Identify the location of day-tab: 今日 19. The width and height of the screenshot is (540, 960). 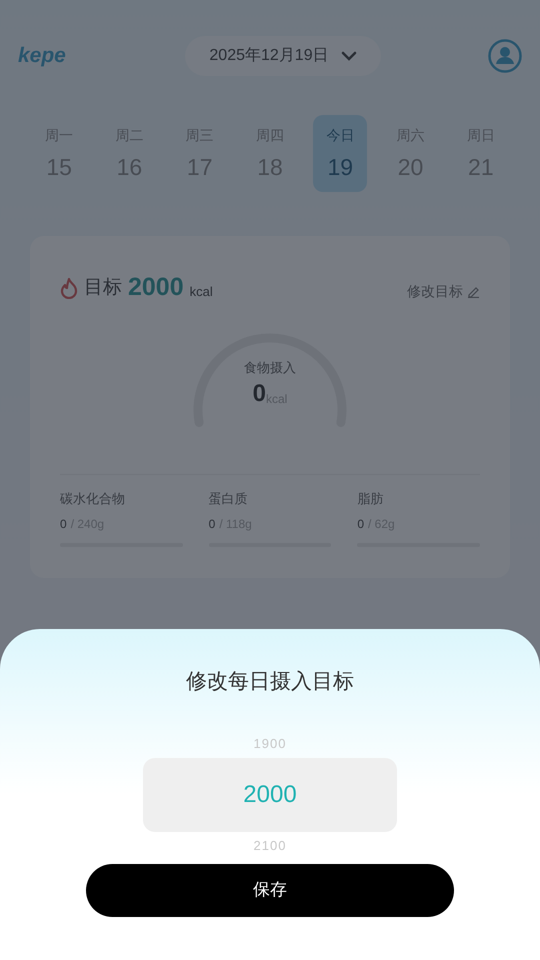
(340, 153).